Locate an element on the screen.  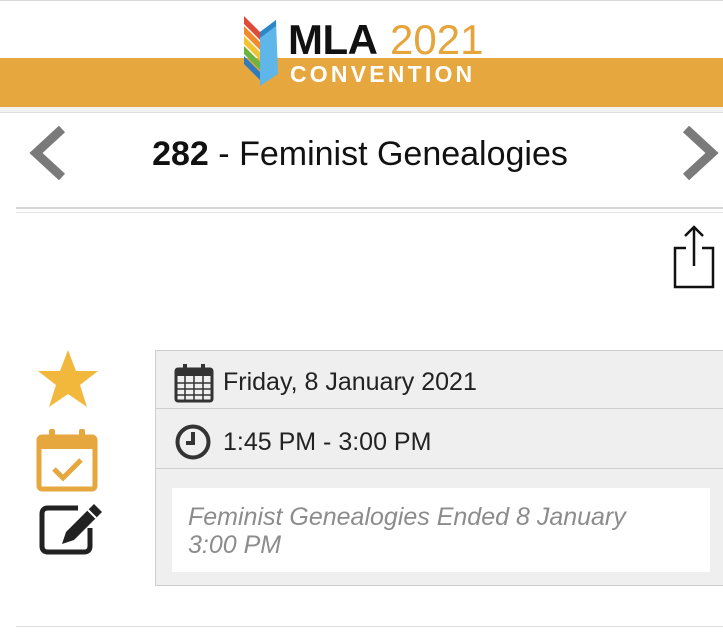
logo-book-icon is located at coordinates (261, 51).